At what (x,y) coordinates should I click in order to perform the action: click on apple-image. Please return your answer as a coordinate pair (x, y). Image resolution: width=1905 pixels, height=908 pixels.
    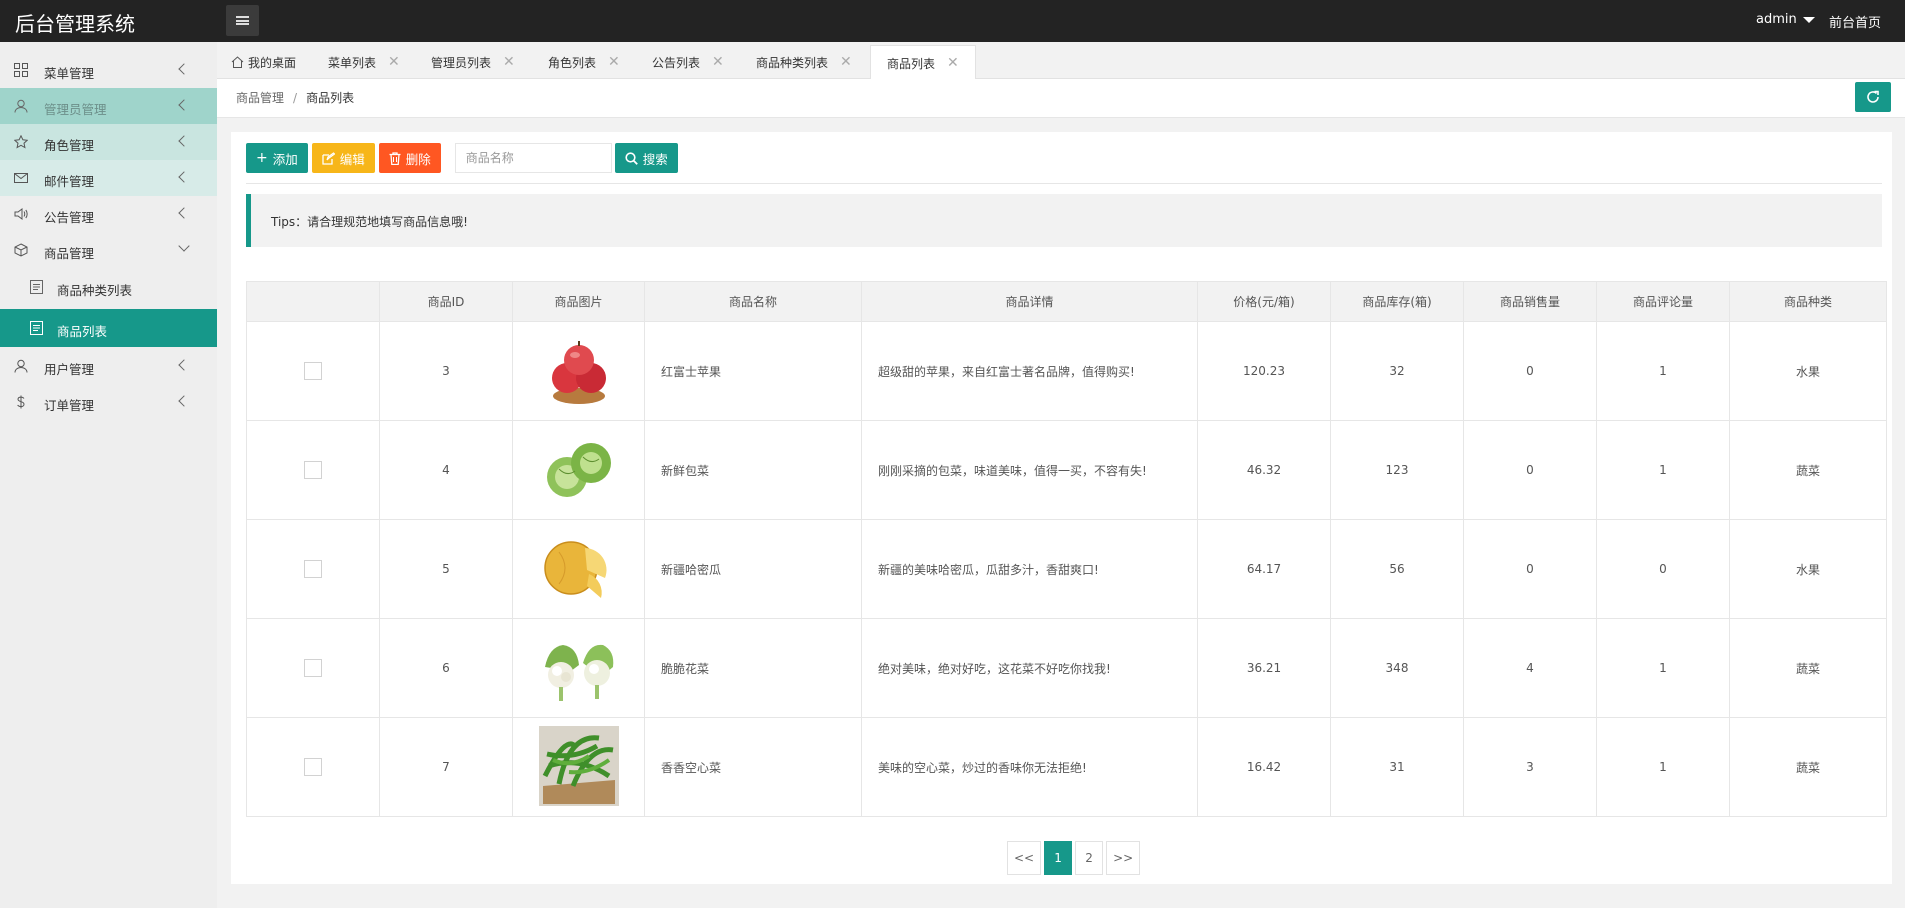
    Looking at the image, I should click on (578, 372).